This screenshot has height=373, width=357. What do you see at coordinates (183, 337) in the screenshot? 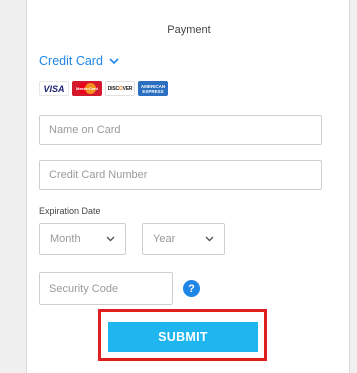
I see `submit-button: SUBMIT` at bounding box center [183, 337].